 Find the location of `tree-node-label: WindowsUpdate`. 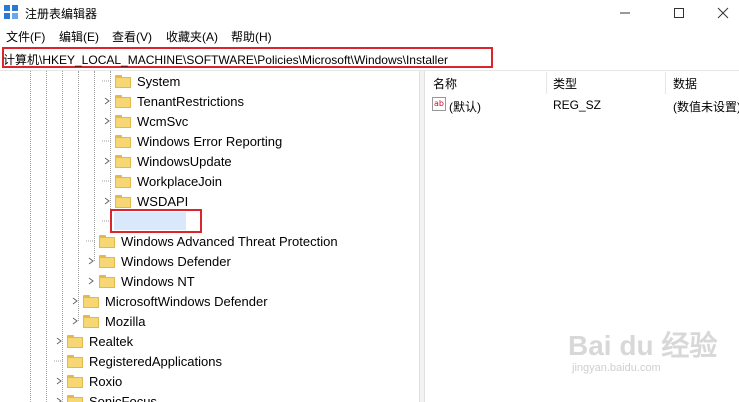

tree-node-label: WindowsUpdate is located at coordinates (184, 161).